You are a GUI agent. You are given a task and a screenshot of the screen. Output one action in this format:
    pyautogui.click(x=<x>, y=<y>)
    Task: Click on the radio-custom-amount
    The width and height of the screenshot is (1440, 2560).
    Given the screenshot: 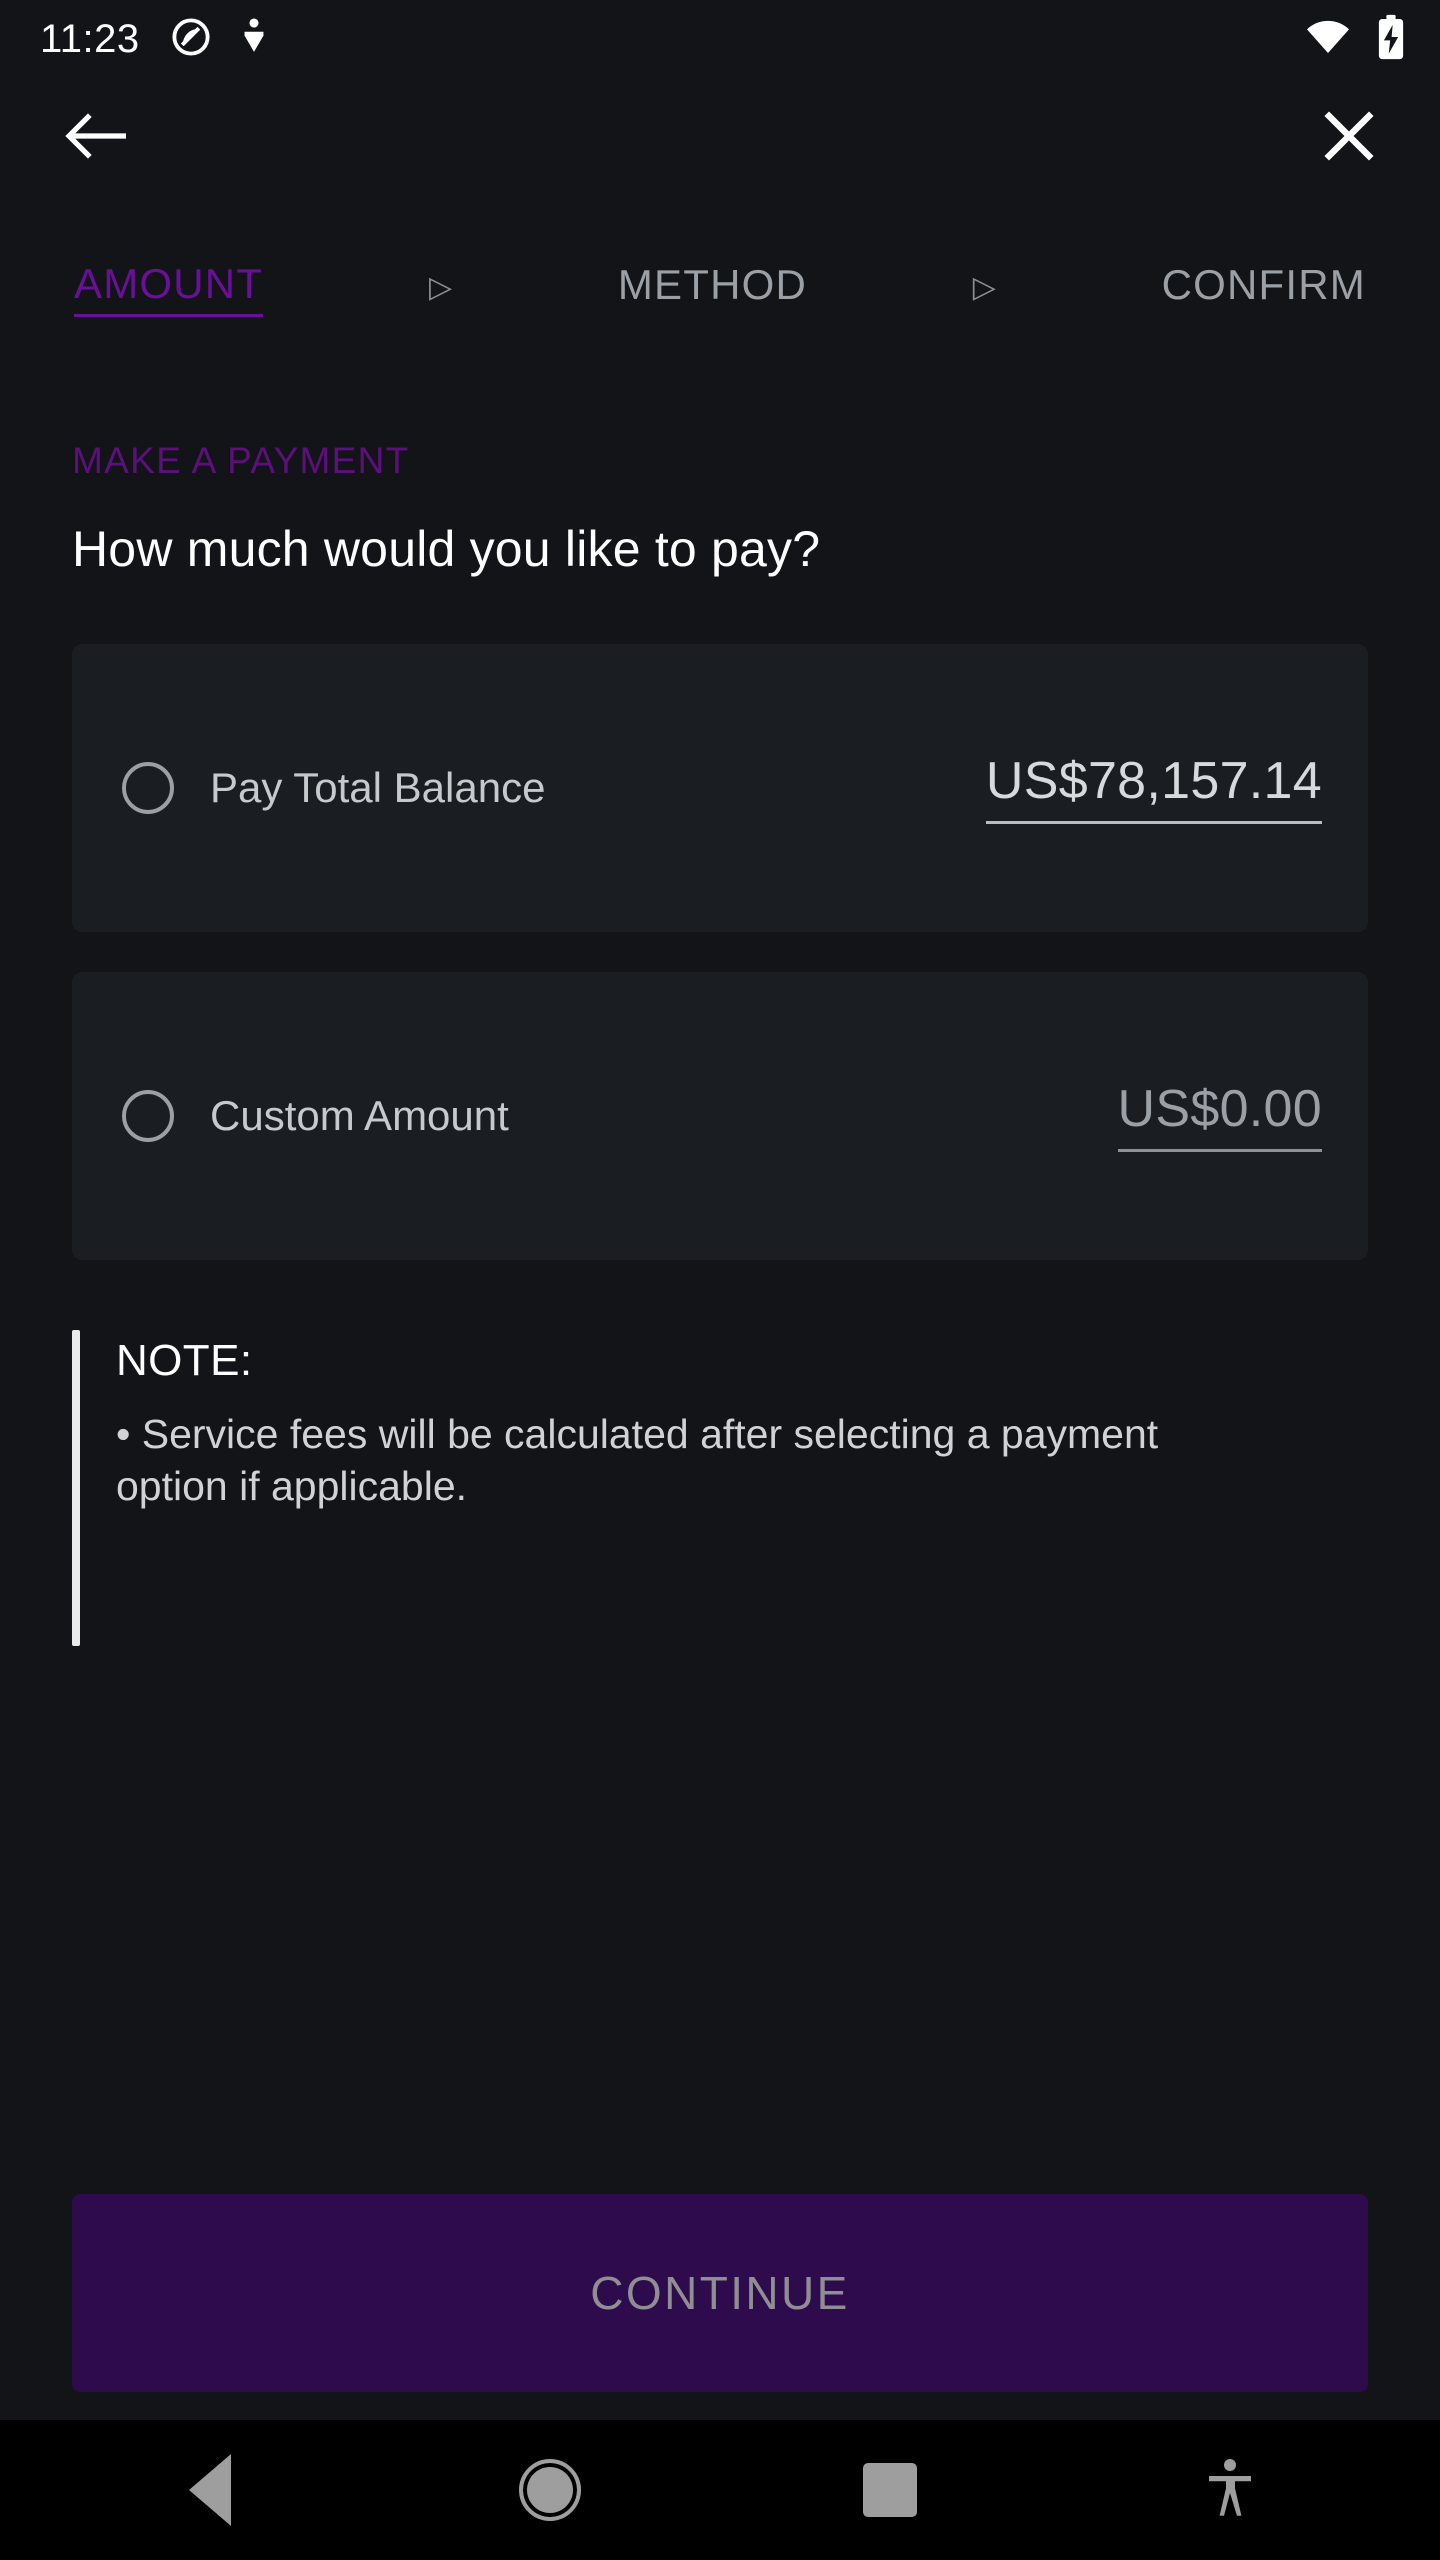 What is the action you would take?
    pyautogui.click(x=148, y=1116)
    